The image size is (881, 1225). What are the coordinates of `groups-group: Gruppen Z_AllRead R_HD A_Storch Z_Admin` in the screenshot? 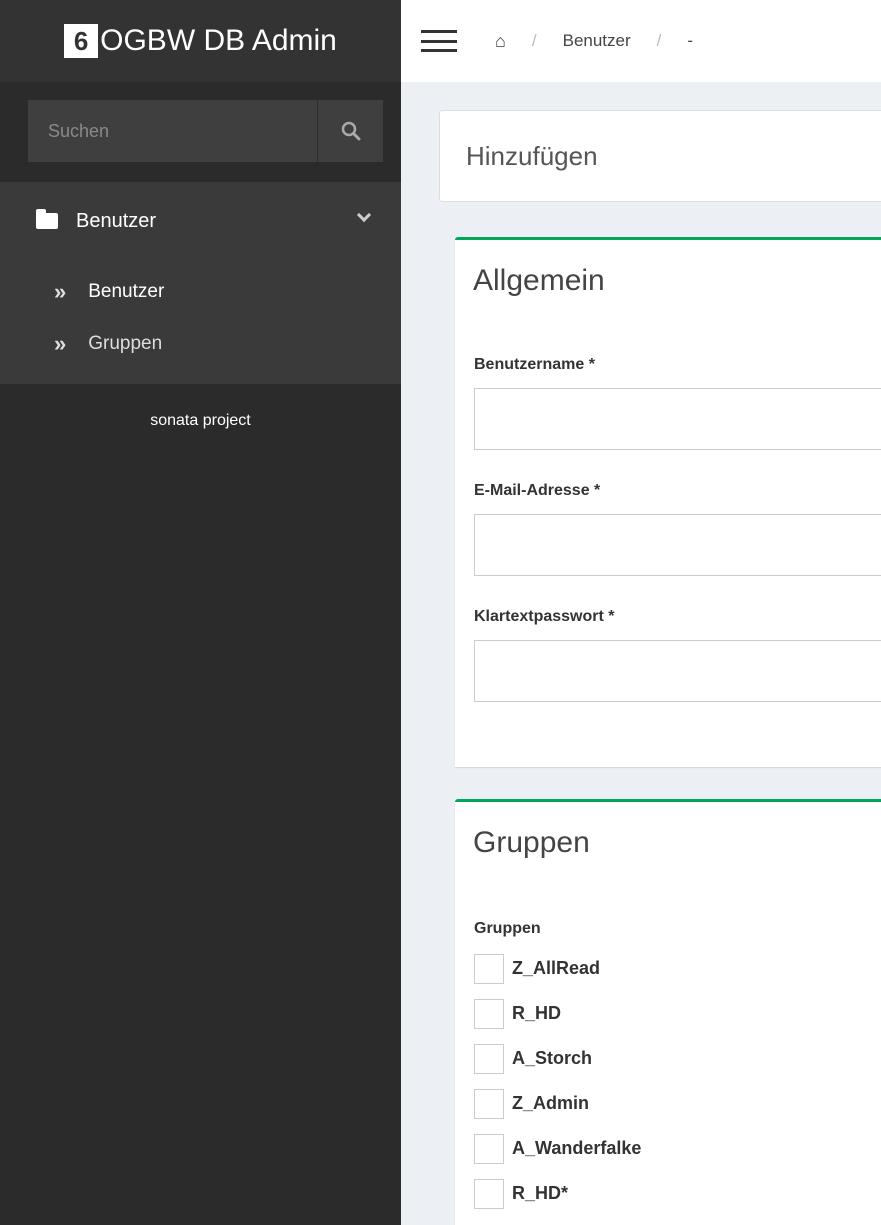 It's located at (668, 1068).